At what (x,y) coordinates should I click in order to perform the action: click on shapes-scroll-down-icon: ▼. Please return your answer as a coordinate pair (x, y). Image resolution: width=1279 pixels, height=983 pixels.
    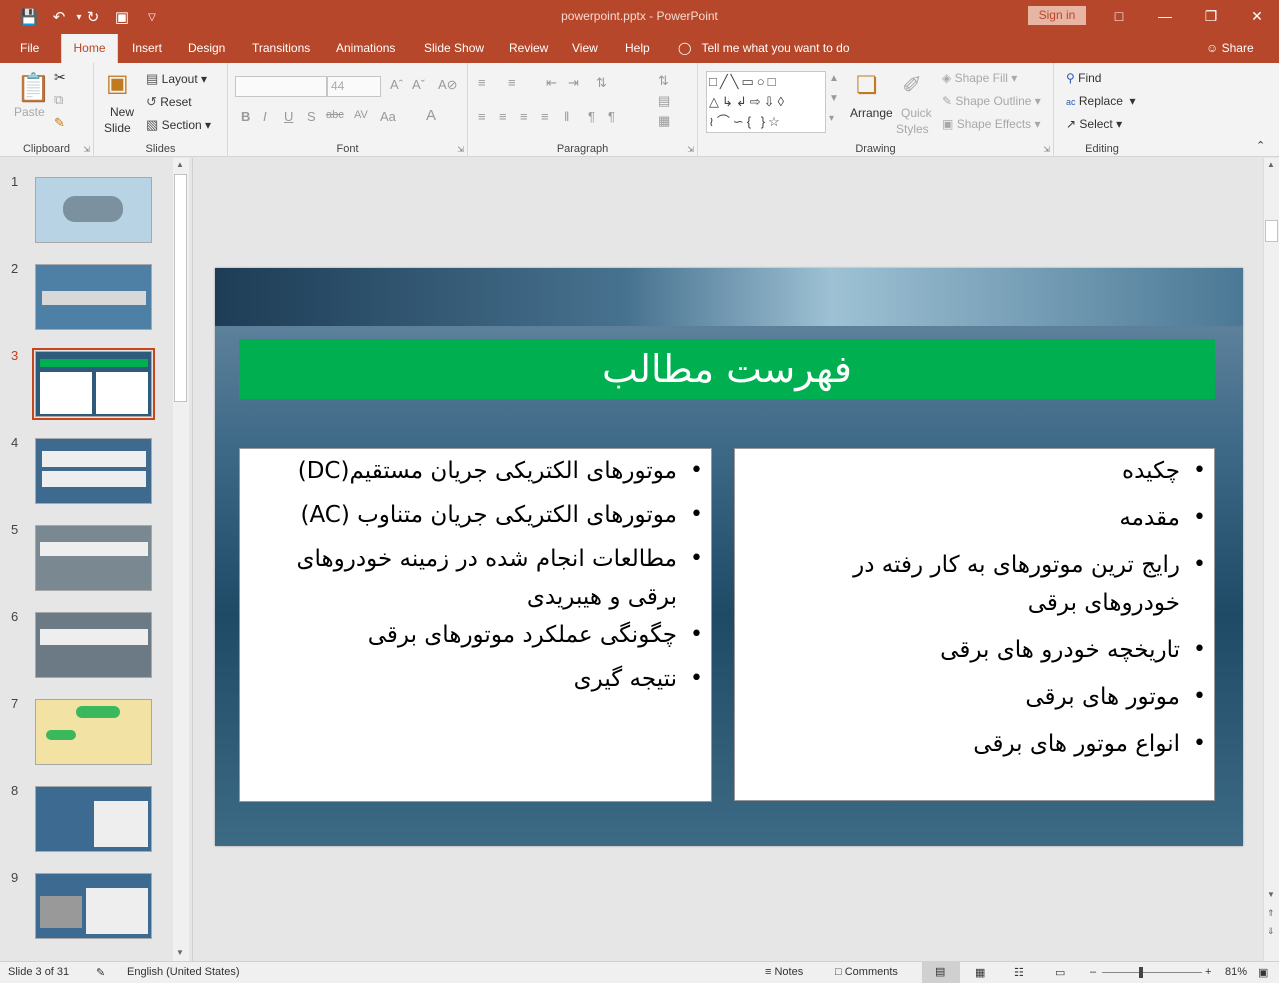
    Looking at the image, I should click on (834, 98).